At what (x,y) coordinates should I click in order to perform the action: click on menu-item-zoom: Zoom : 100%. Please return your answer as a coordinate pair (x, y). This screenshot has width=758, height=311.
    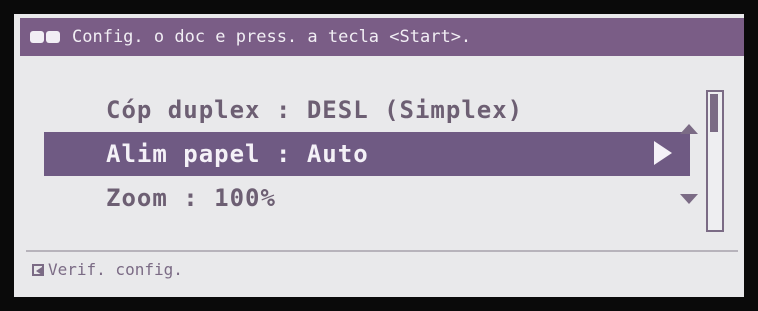
    Looking at the image, I should click on (367, 198).